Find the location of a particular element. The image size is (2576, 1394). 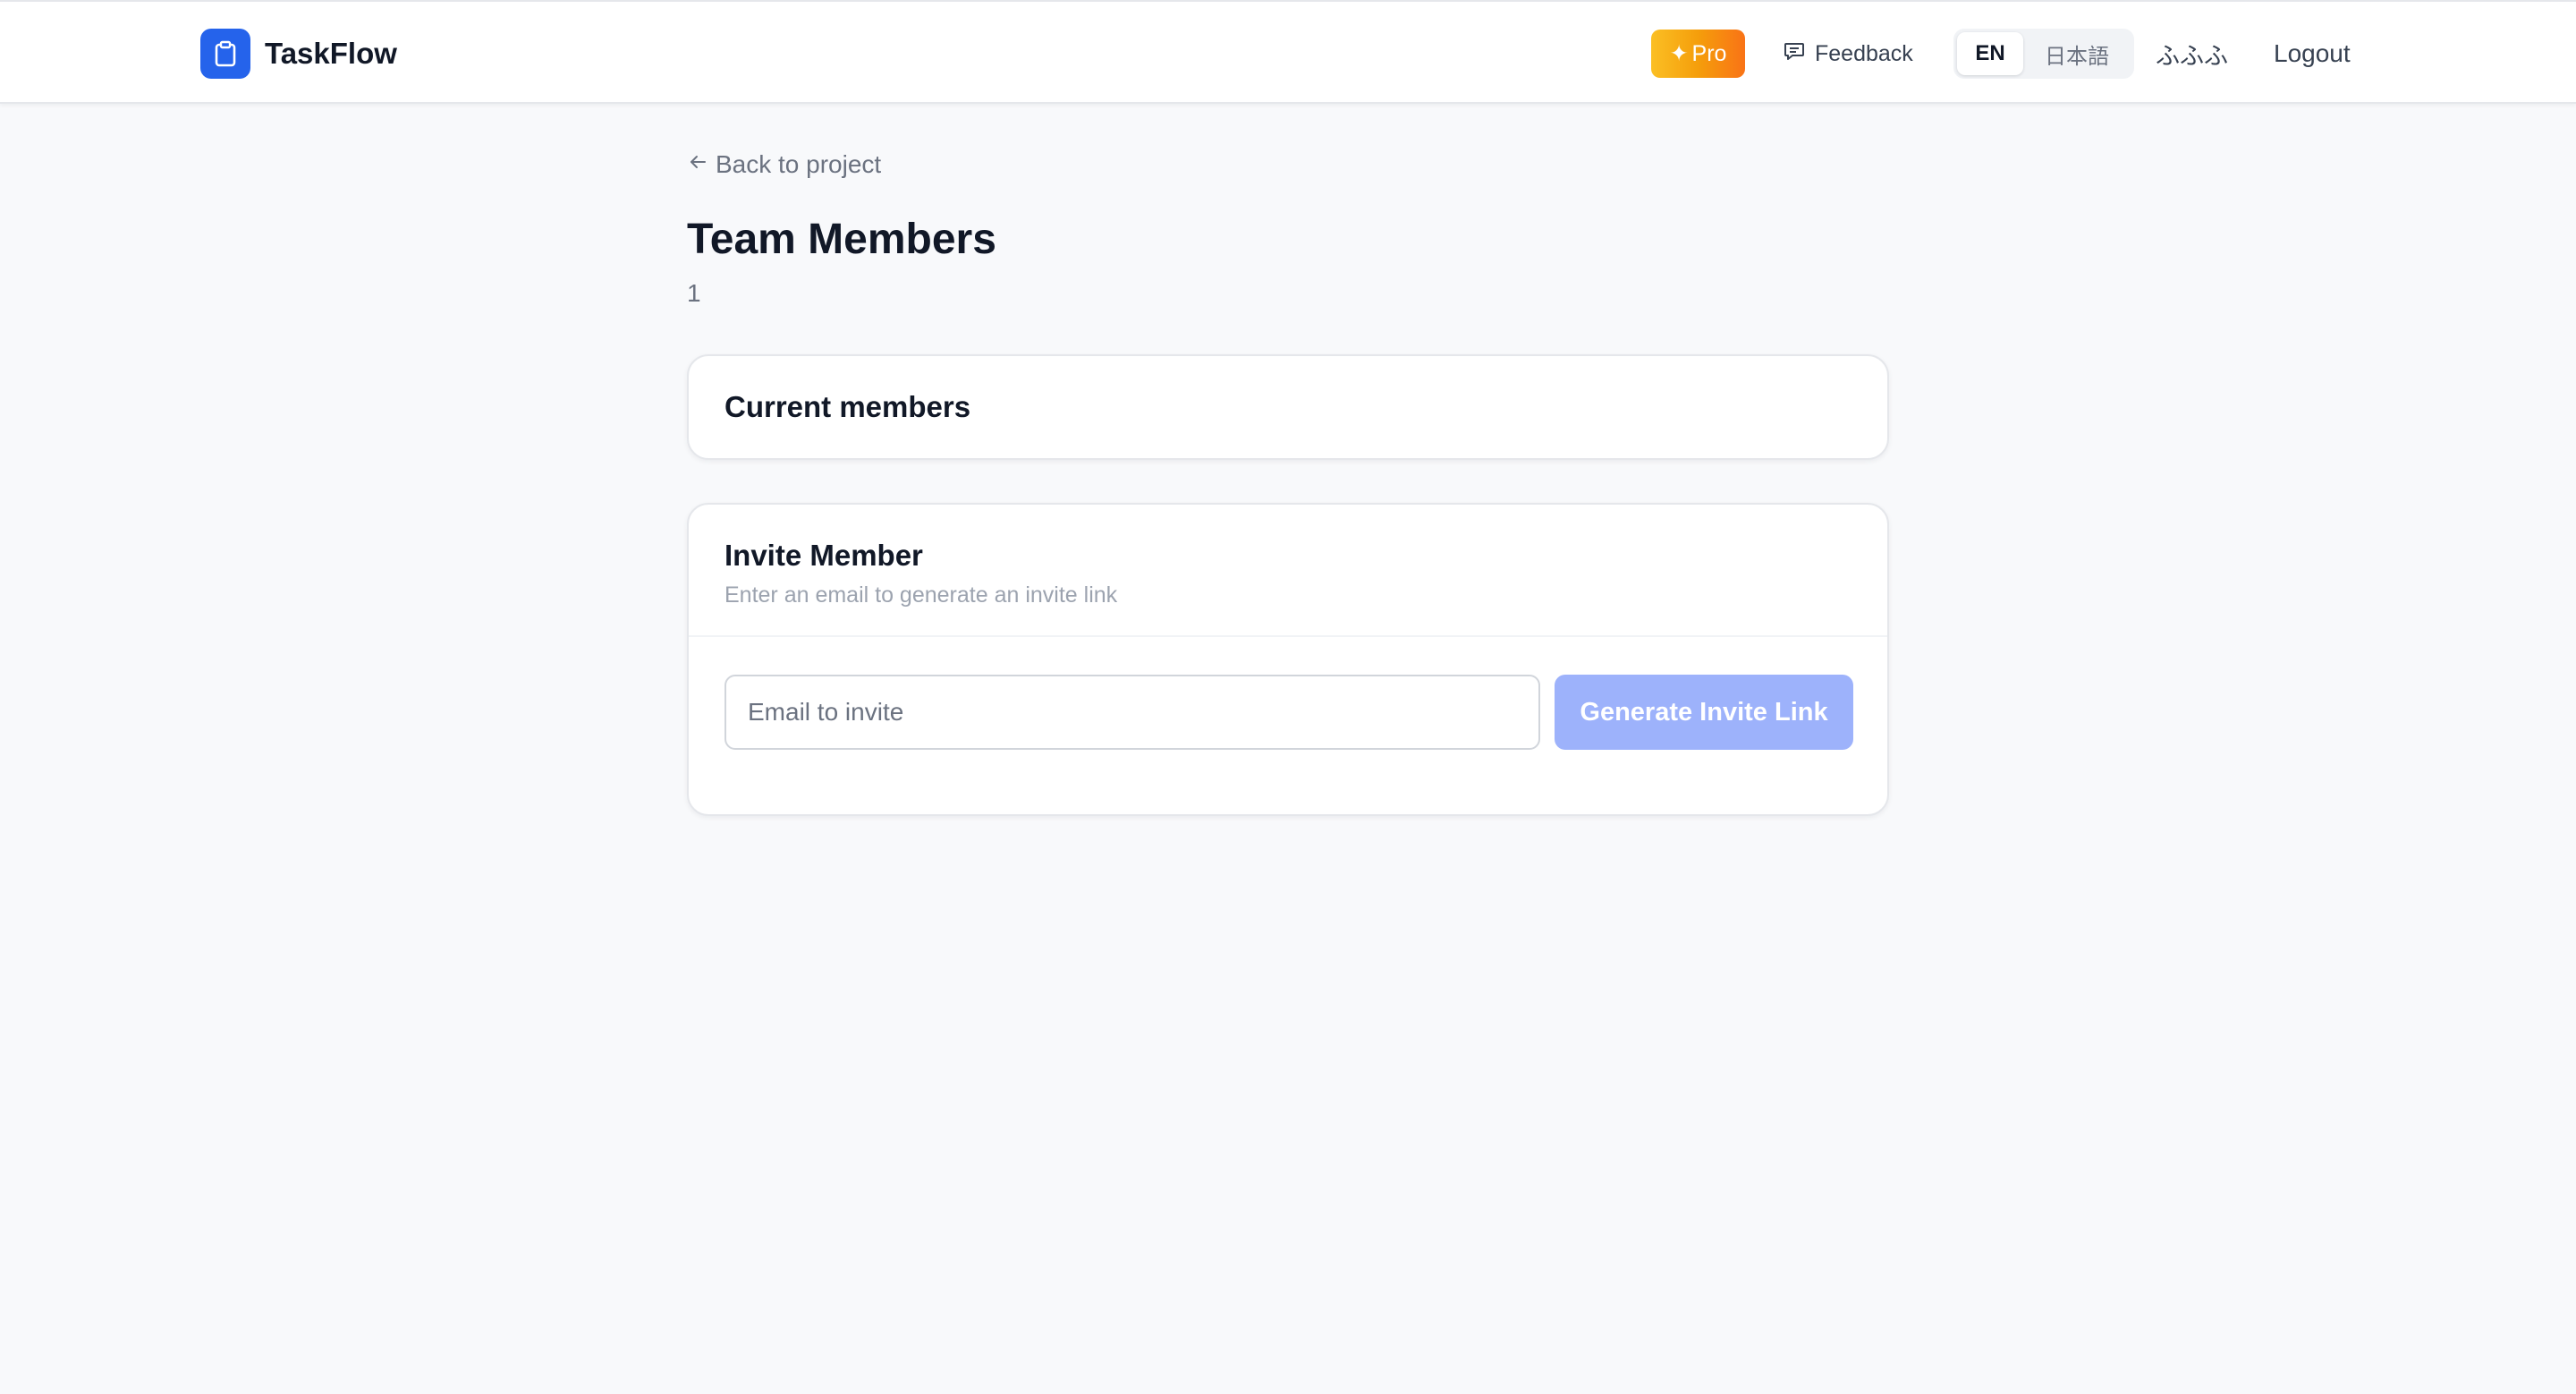

feedback-label: Feedback is located at coordinates (1864, 53).